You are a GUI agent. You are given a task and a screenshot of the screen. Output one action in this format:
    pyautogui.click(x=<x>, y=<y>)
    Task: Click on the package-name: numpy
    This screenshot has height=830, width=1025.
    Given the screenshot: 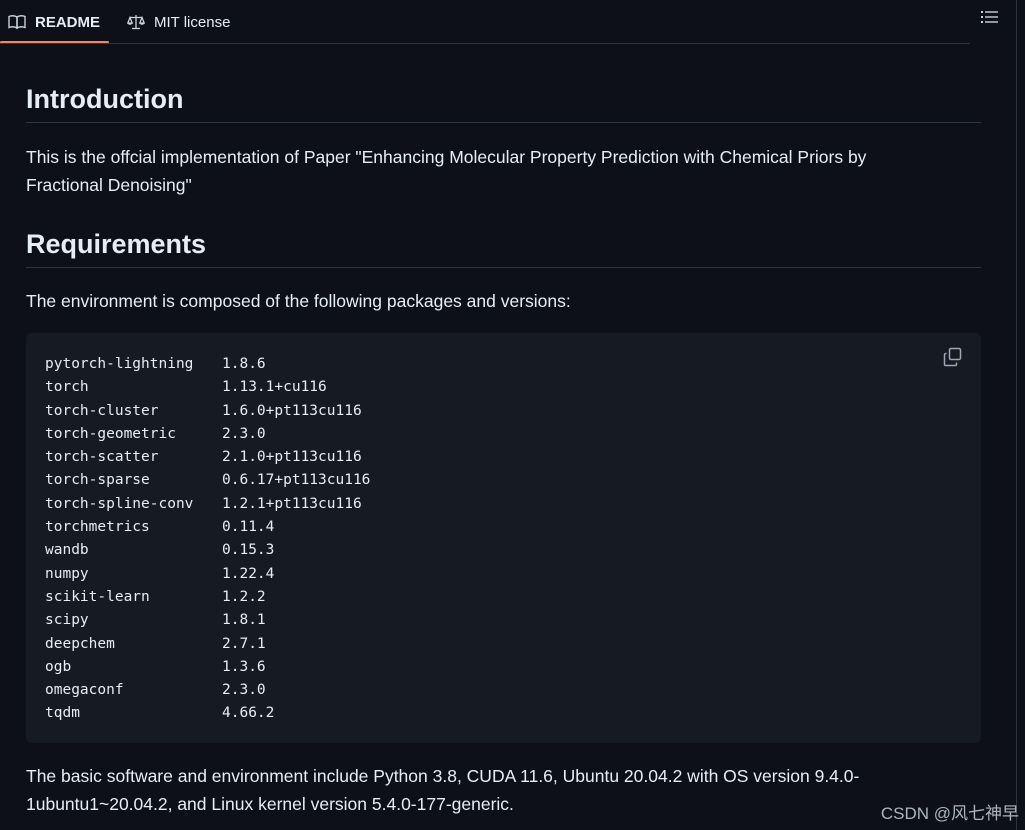 What is the action you would take?
    pyautogui.click(x=67, y=573)
    